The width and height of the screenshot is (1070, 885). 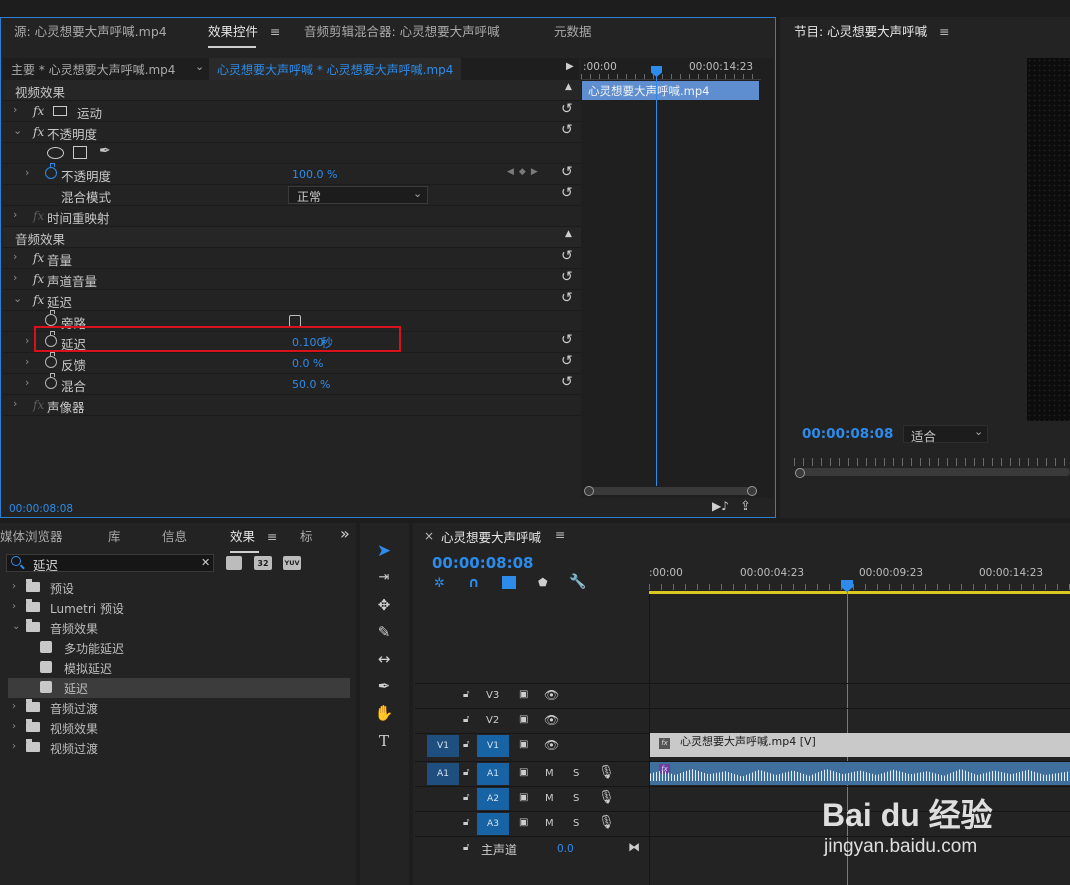 What do you see at coordinates (634, 847) in the screenshot?
I see `go-to-end-icon: ⧓` at bounding box center [634, 847].